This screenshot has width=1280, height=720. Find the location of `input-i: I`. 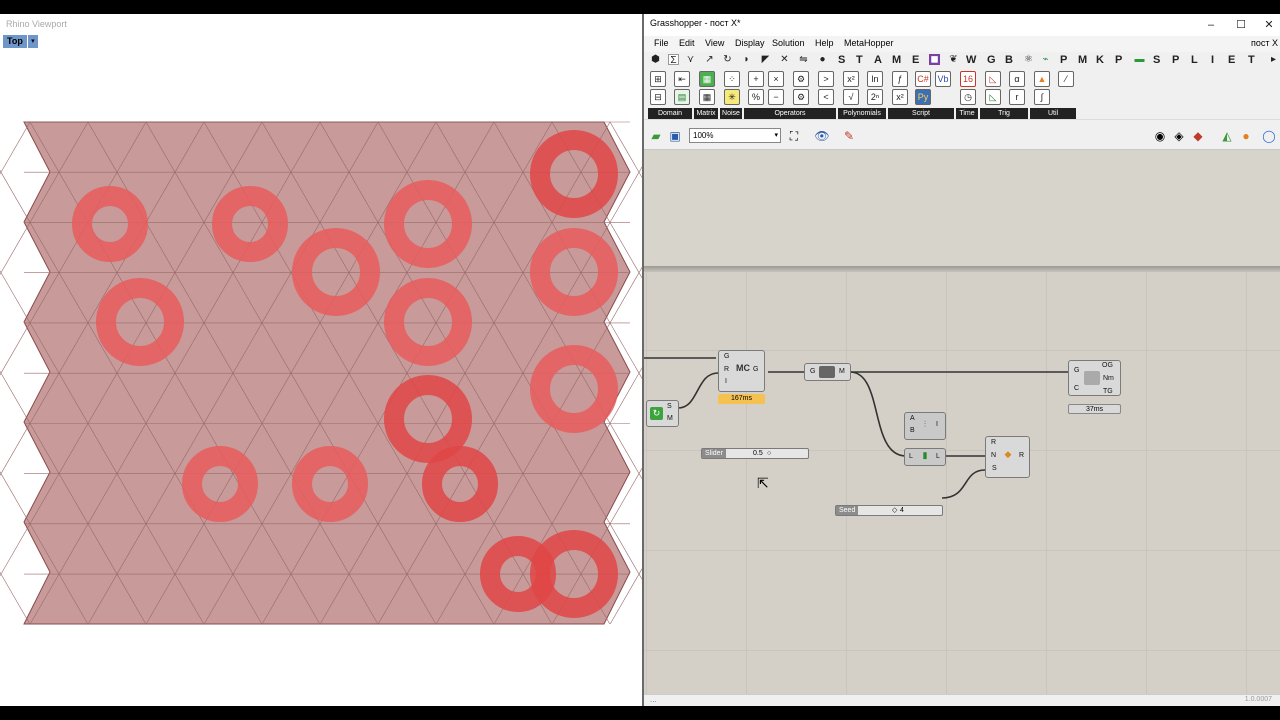

input-i: I is located at coordinates (726, 381).